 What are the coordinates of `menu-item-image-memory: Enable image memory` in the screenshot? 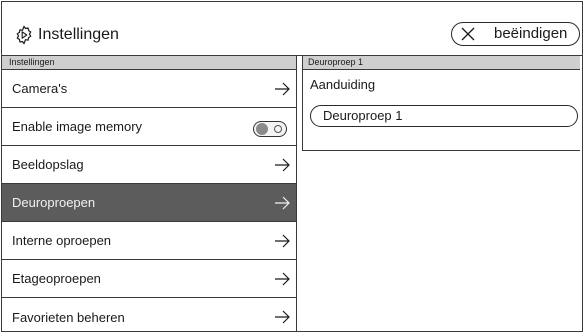 It's located at (149, 127).